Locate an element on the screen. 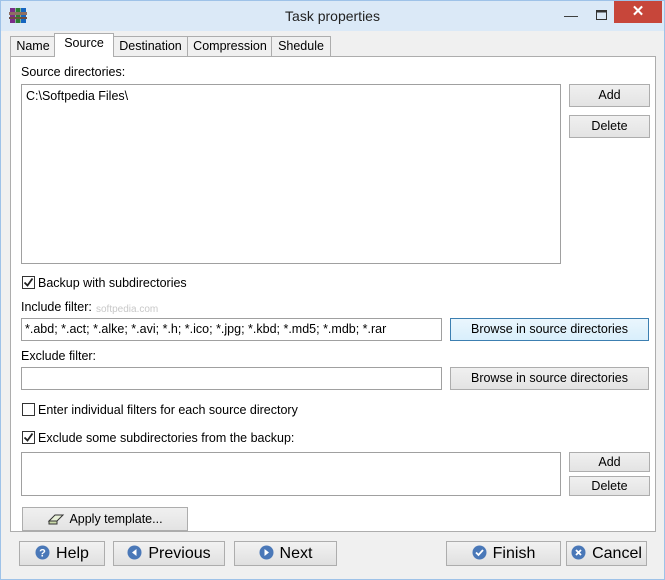 Image resolution: width=665 pixels, height=580 pixels. add-source-button: Add is located at coordinates (609, 95).